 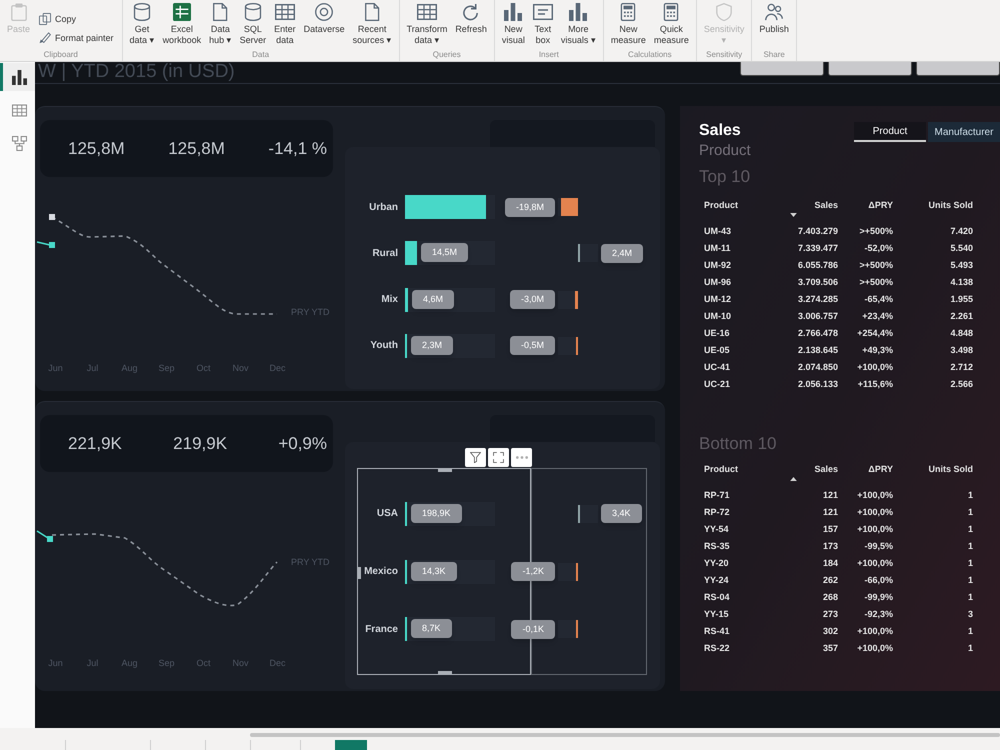 I want to click on filter-button, so click(x=475, y=457).